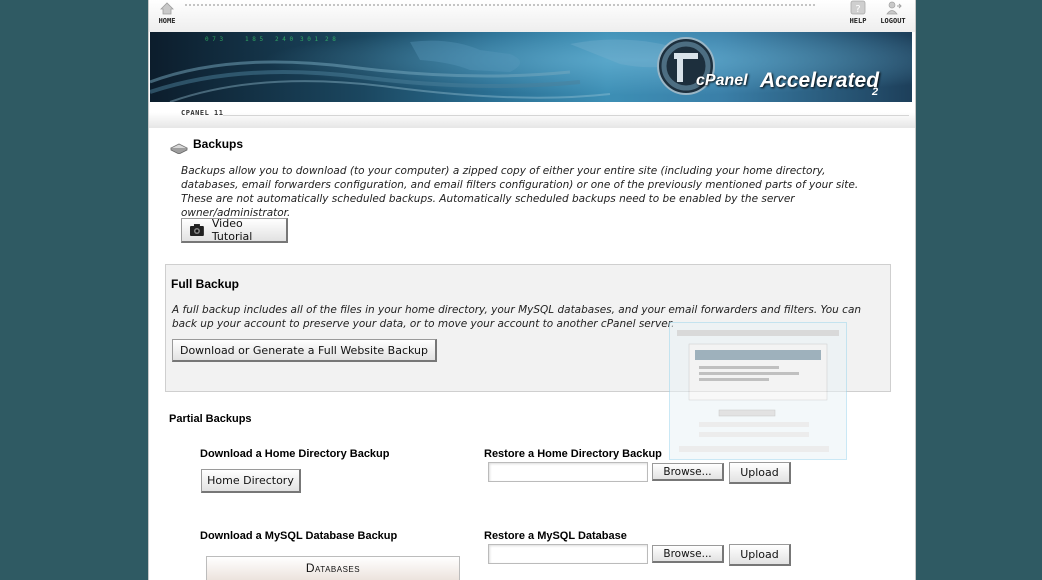 The height and width of the screenshot is (580, 1042). Describe the element at coordinates (760, 473) in the screenshot. I see `home-upload-button: Upload` at that location.